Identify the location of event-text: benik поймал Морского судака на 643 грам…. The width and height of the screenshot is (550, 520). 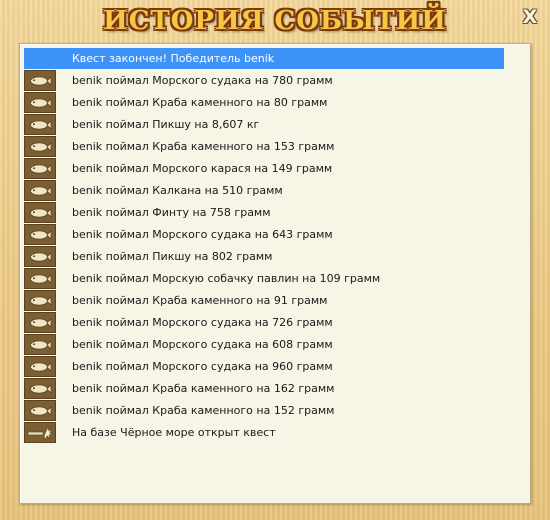
(202, 234).